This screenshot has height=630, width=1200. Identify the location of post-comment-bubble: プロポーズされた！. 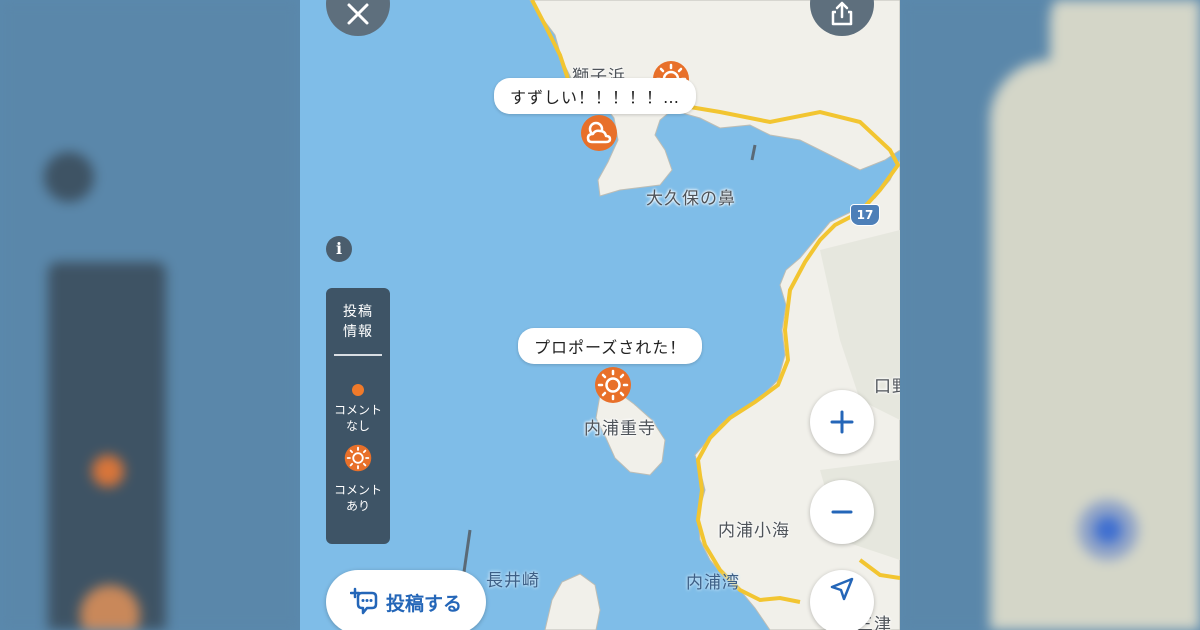
(610, 346).